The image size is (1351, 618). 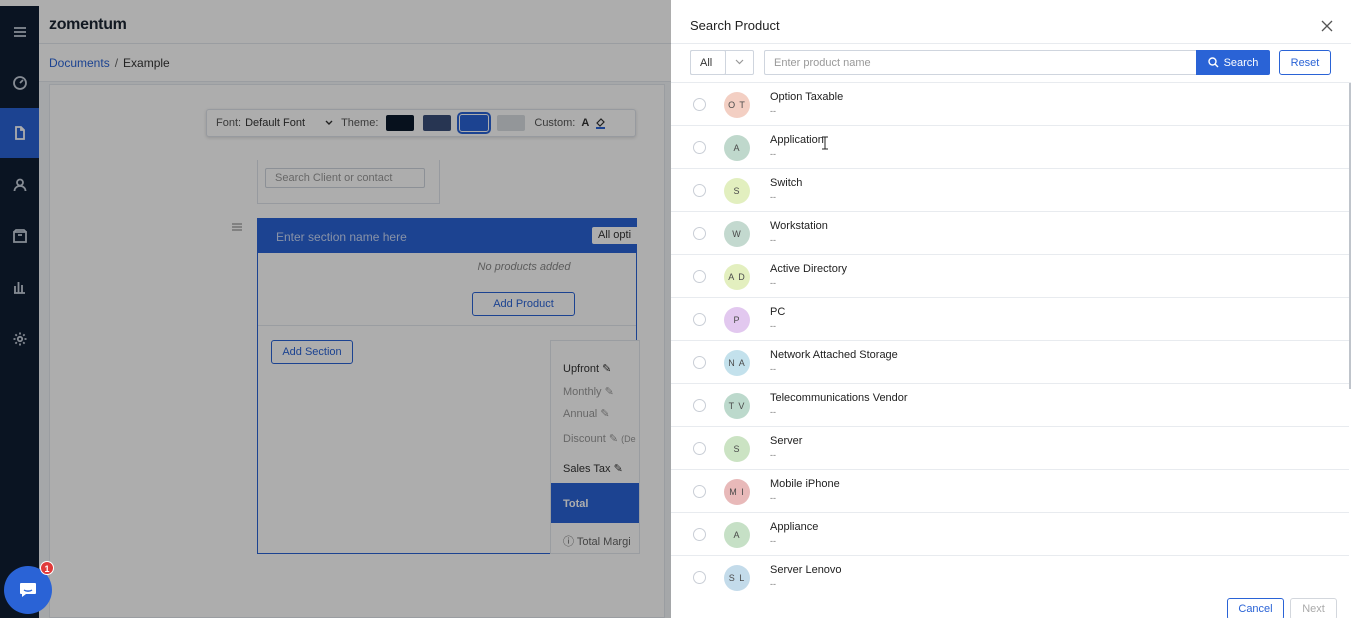 What do you see at coordinates (1010, 362) in the screenshot?
I see `product-row: N A Network Attached Storage --` at bounding box center [1010, 362].